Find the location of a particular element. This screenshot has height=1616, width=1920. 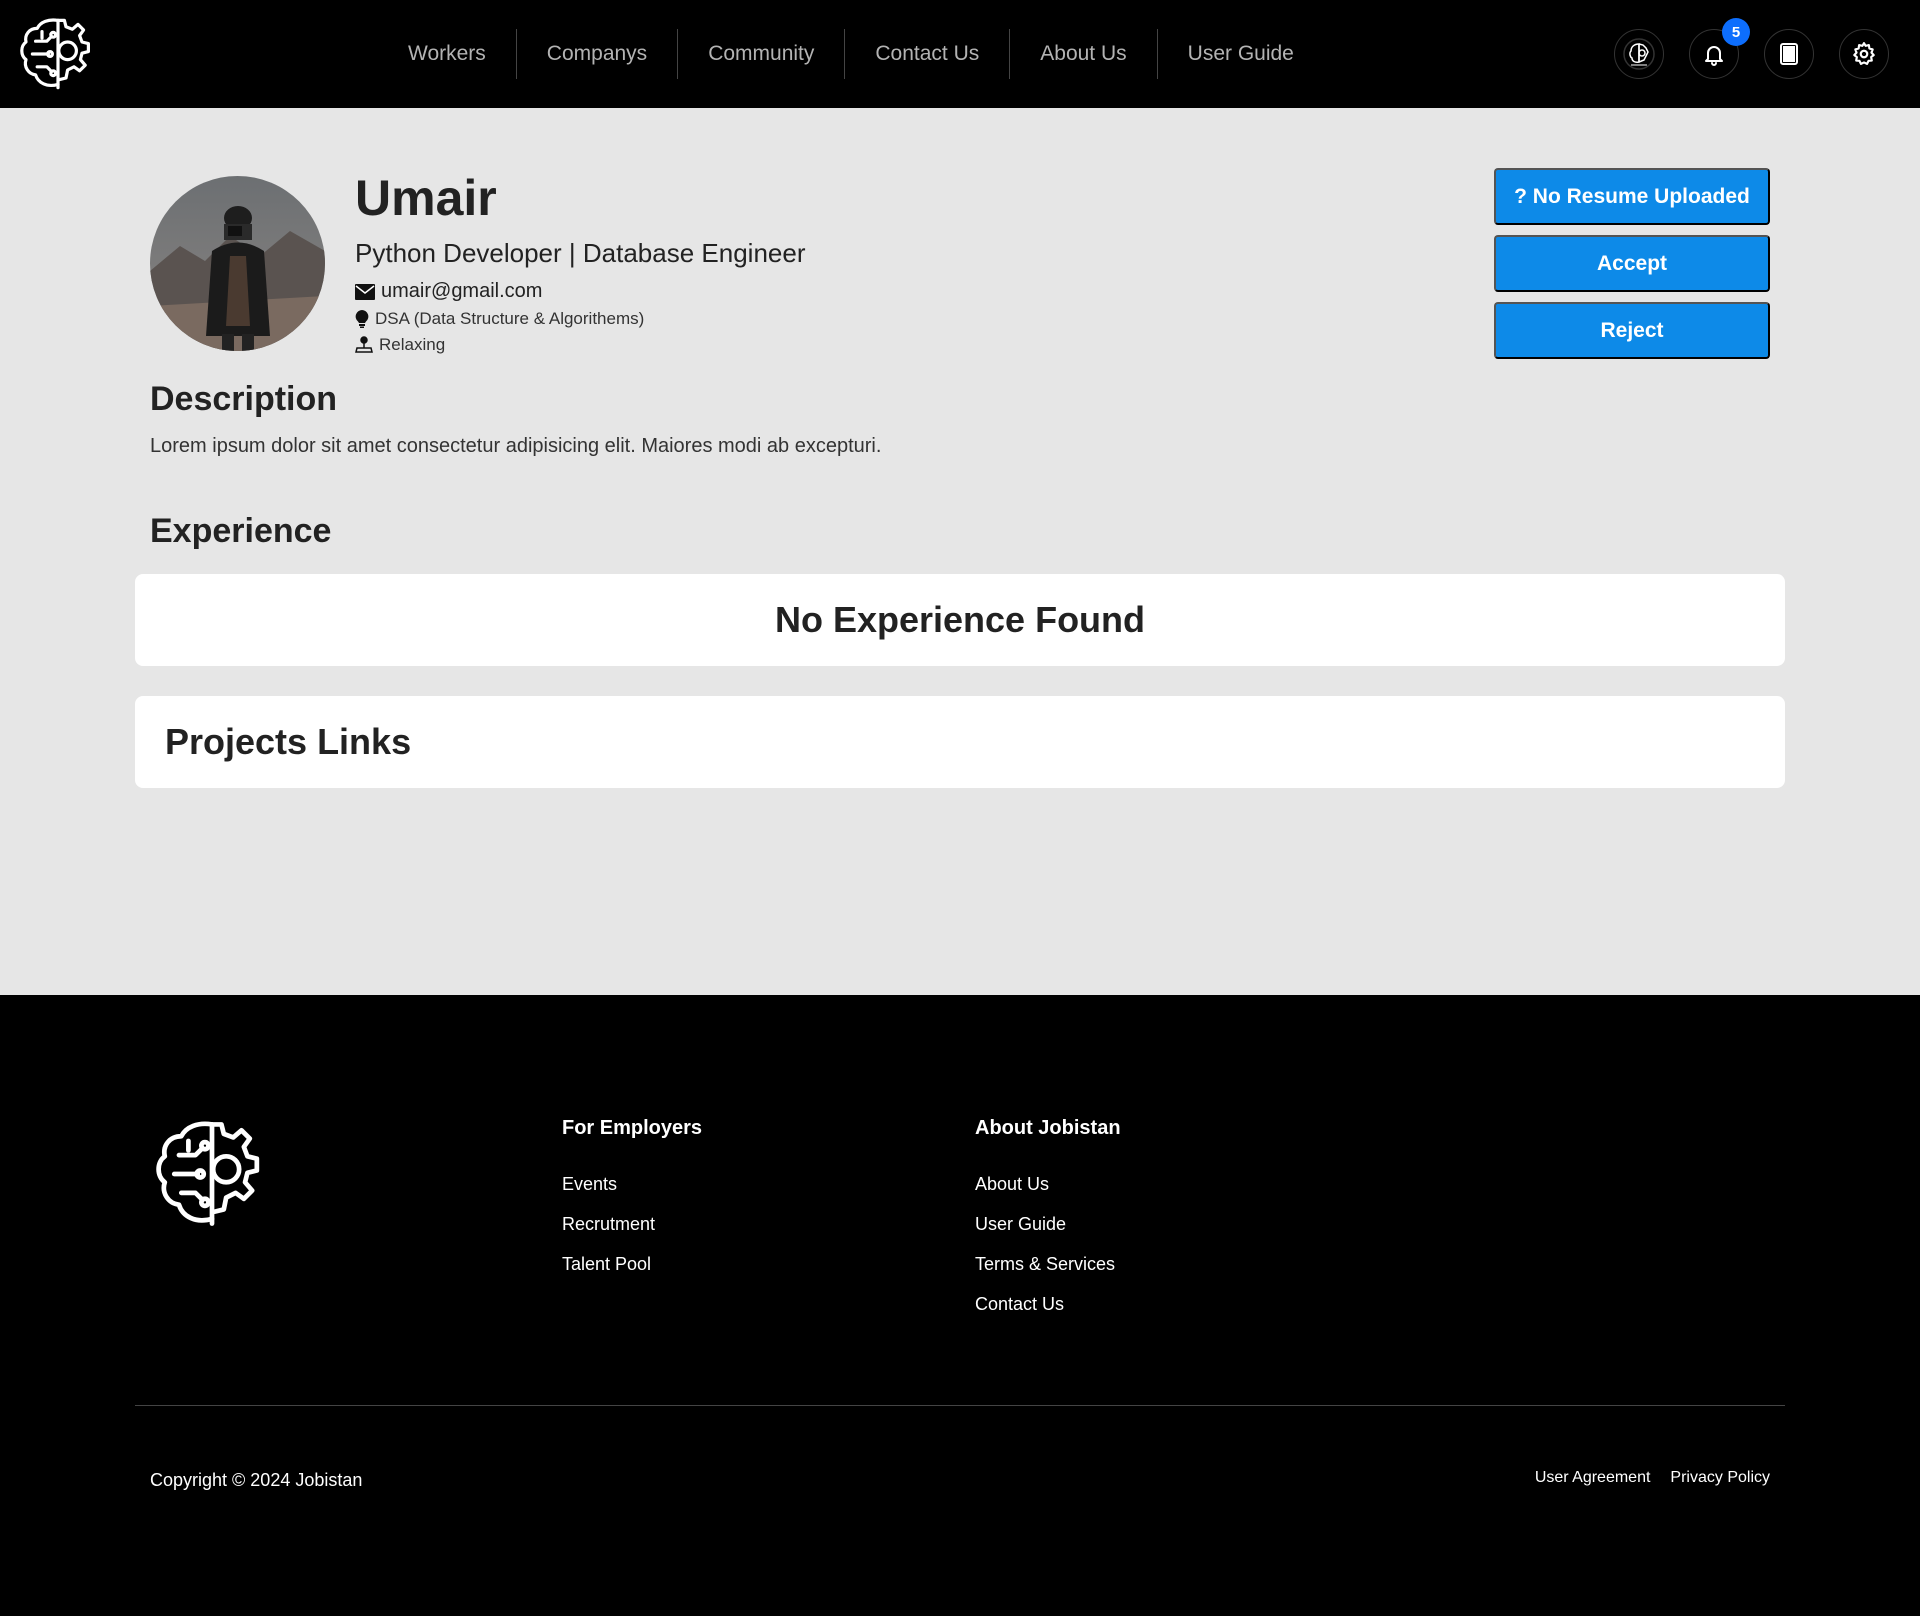

footer-link-talent-pool: Talent Pool is located at coordinates (632, 1274).